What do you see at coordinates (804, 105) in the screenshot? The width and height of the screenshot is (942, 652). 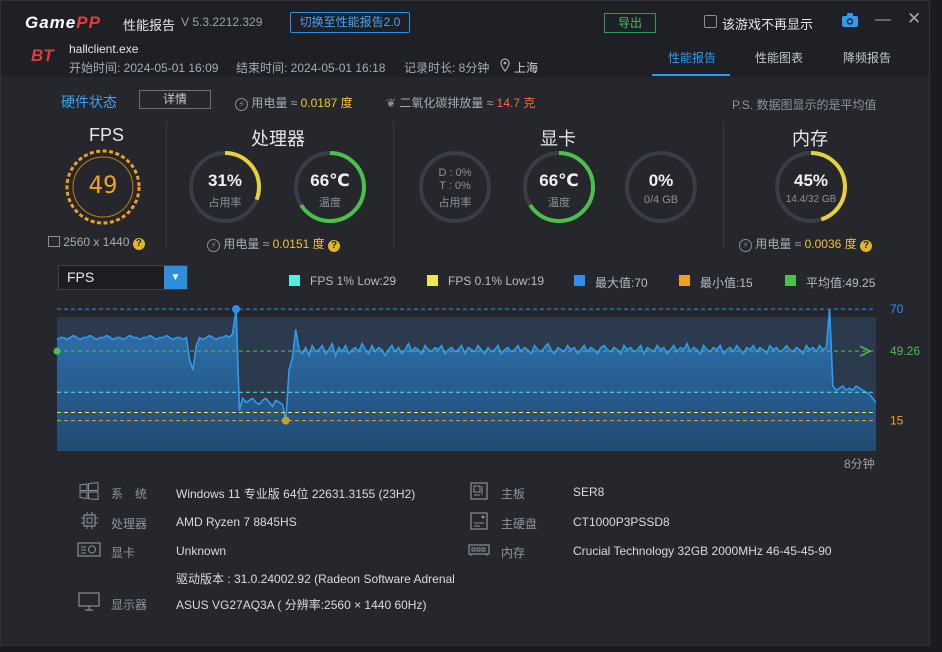 I see `chart-note: P.S. 数据图显示的是平均值` at bounding box center [804, 105].